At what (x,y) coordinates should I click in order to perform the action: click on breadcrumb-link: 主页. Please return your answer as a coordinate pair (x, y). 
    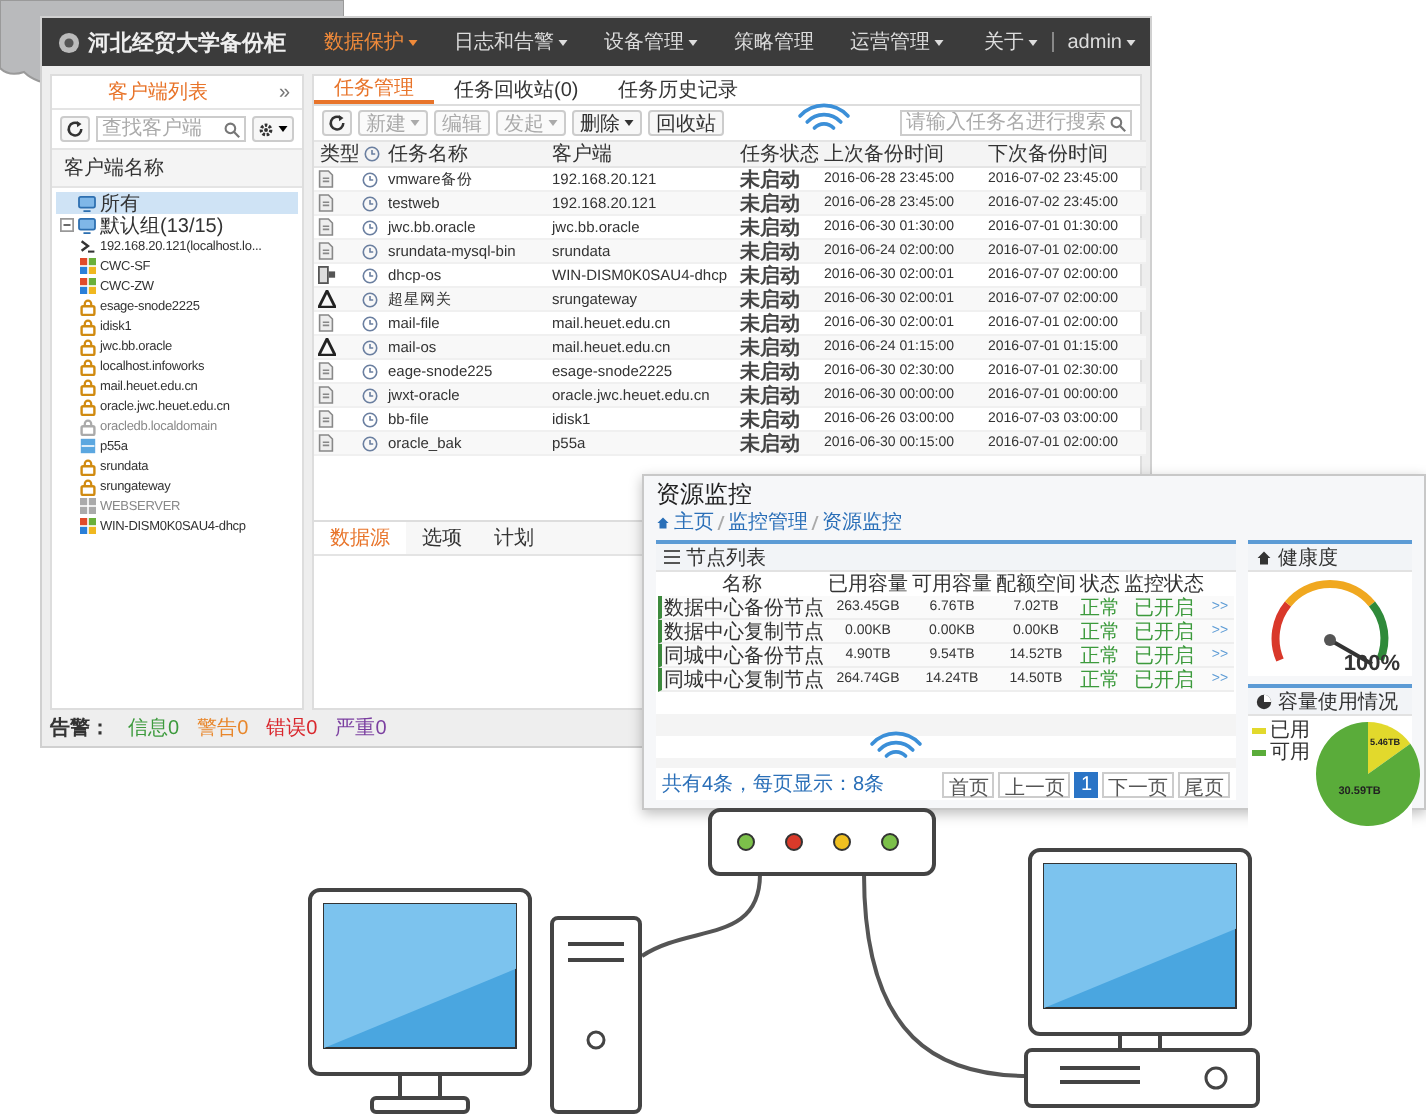
    Looking at the image, I should click on (685, 522).